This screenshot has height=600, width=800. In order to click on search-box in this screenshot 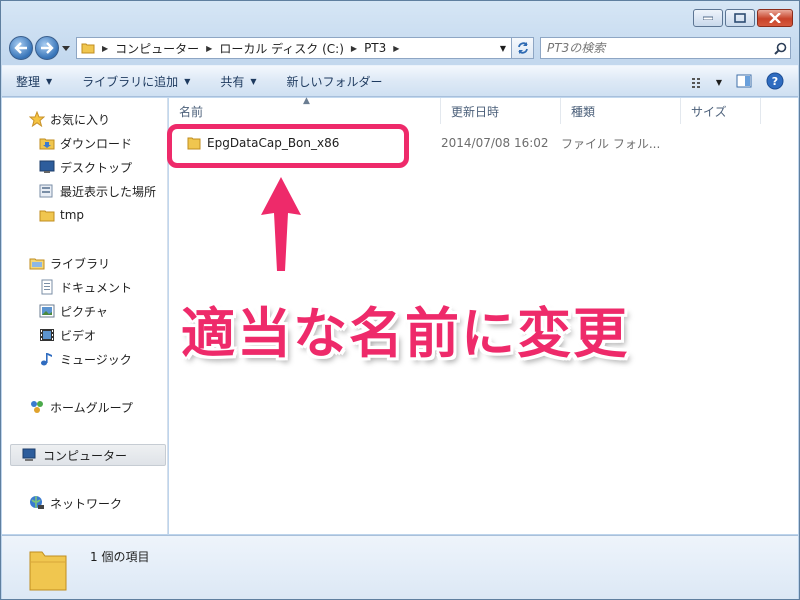, I will do `click(665, 48)`.